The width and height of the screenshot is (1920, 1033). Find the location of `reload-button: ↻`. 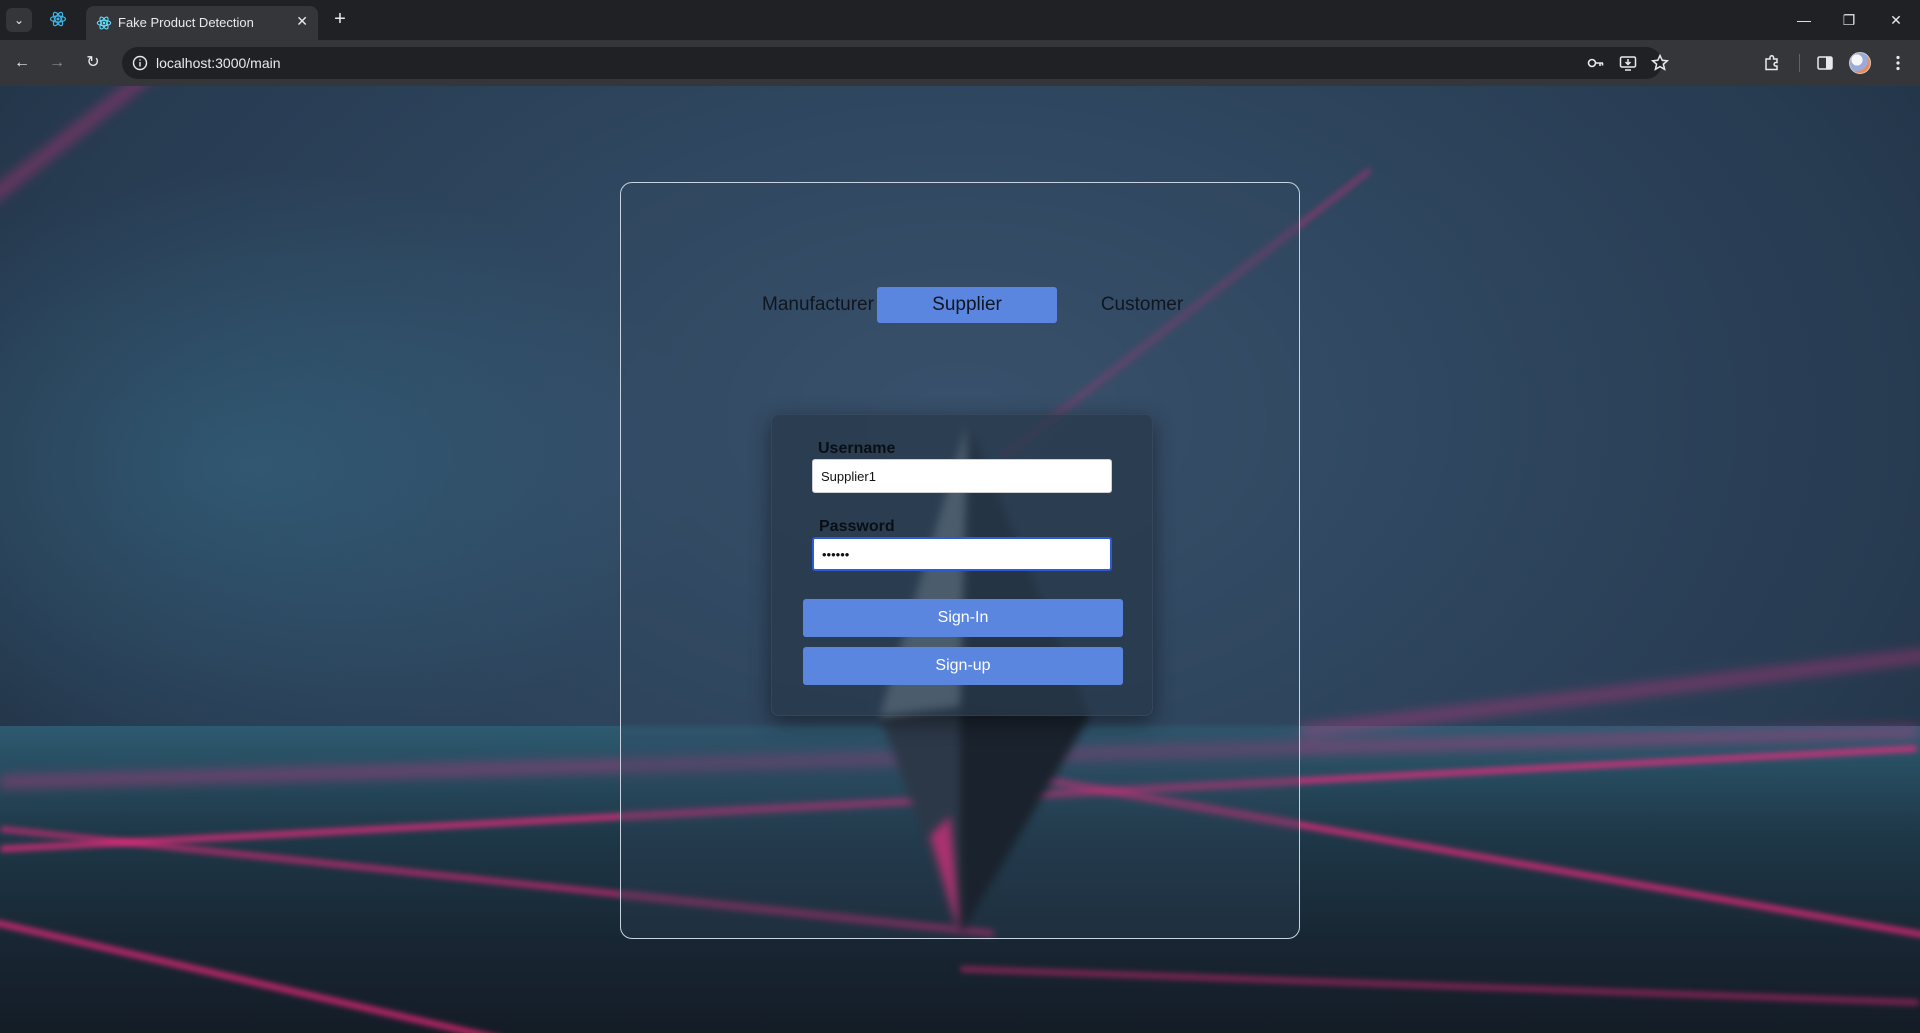

reload-button: ↻ is located at coordinates (93, 63).